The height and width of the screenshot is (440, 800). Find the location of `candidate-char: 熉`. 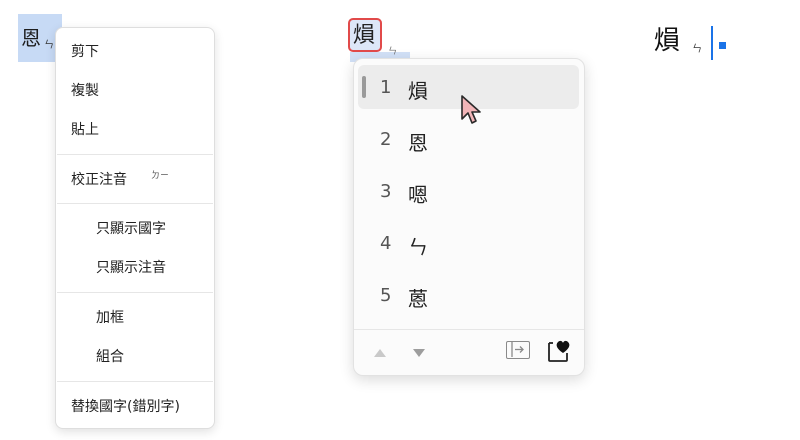

candidate-char: 熉 is located at coordinates (418, 91).